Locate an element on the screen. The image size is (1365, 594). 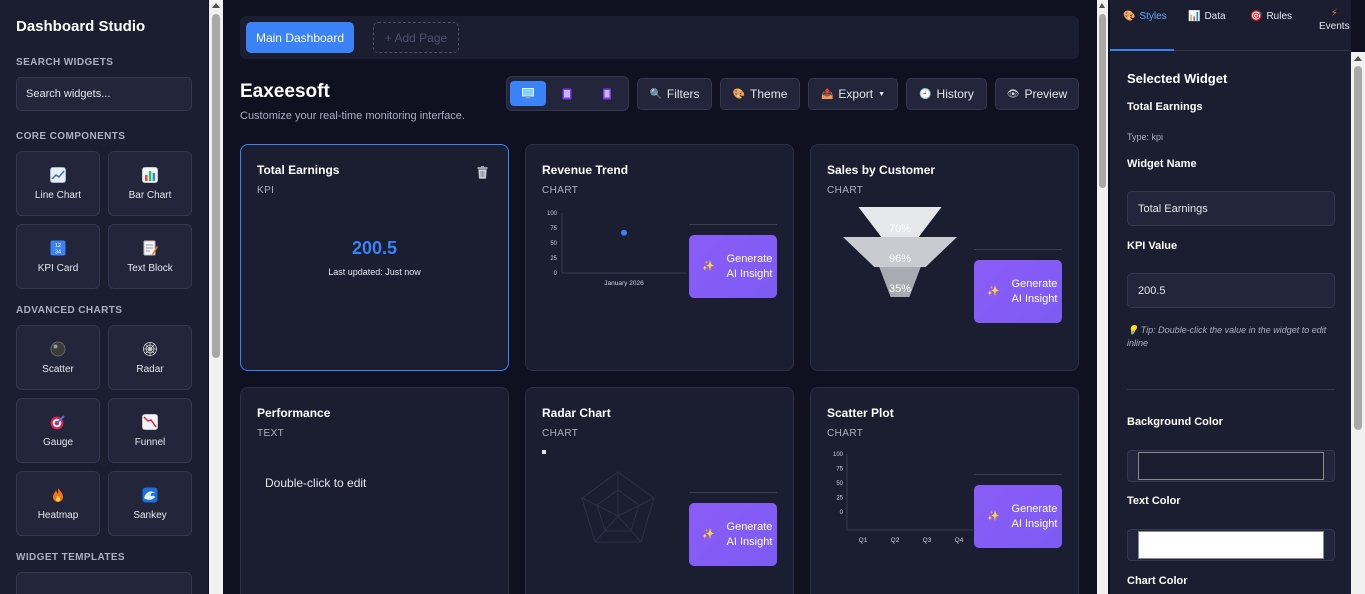
widget-type: TEXT is located at coordinates (271, 433).